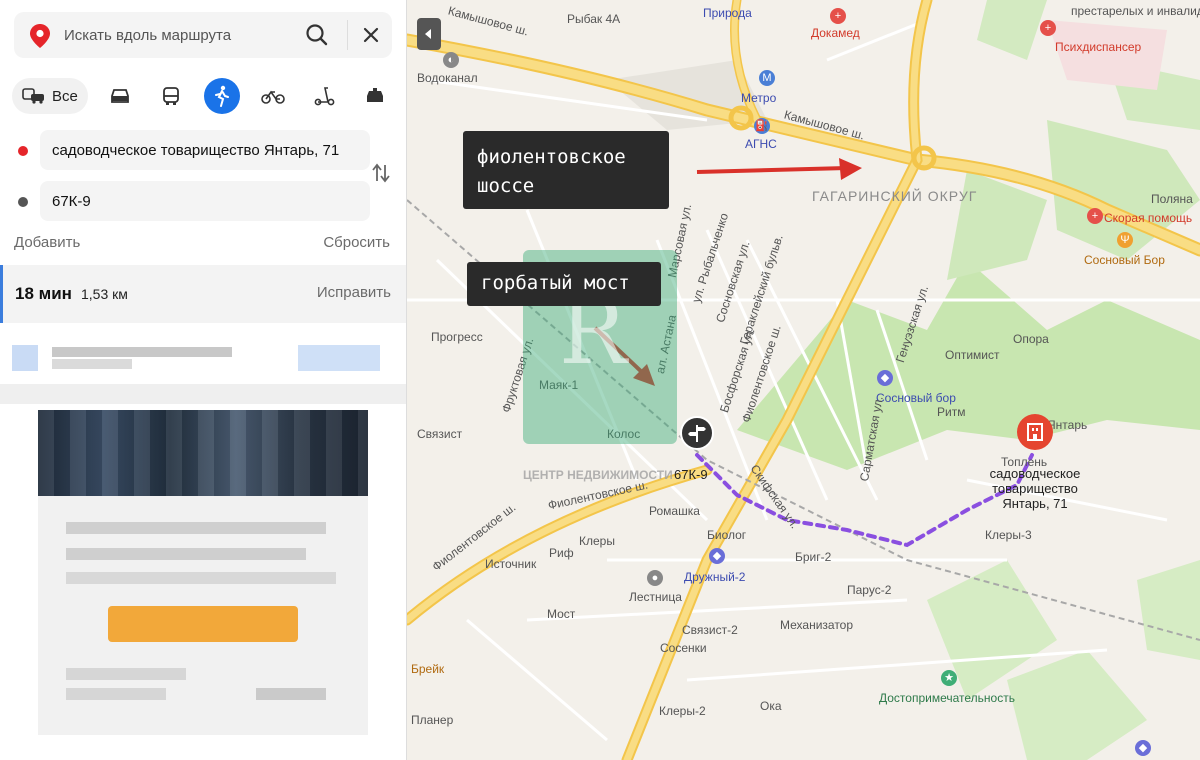 This screenshot has height=760, width=1200. Describe the element at coordinates (356, 242) in the screenshot. I see `reset-button: Сбросить` at that location.